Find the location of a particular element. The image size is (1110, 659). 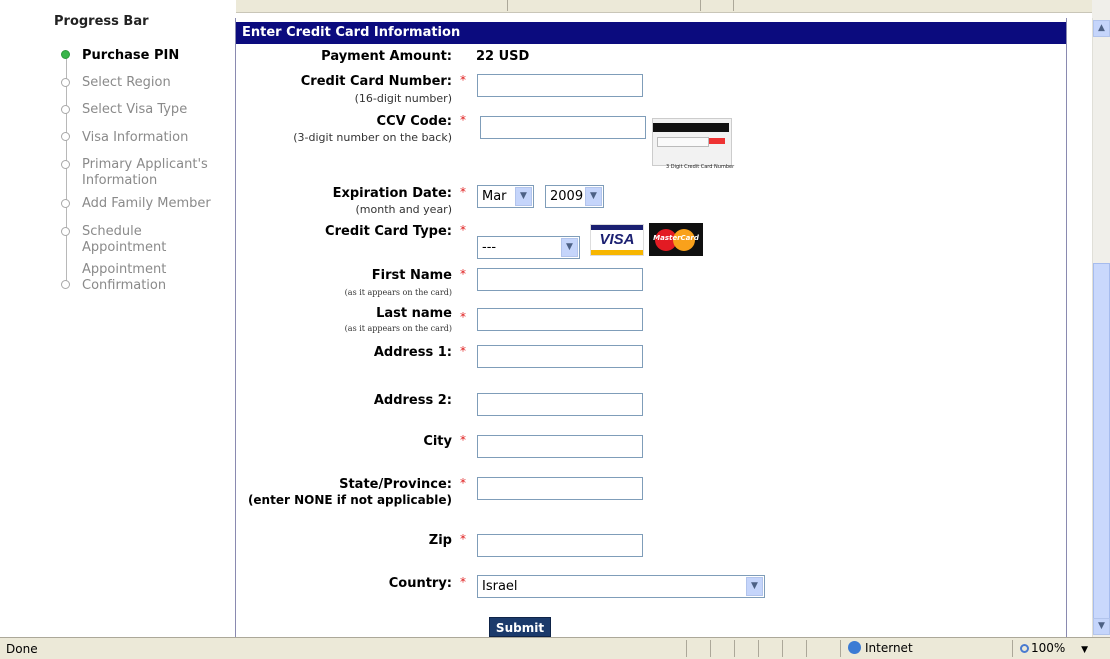

expiration-month-select: Mar ▼ is located at coordinates (505, 196).